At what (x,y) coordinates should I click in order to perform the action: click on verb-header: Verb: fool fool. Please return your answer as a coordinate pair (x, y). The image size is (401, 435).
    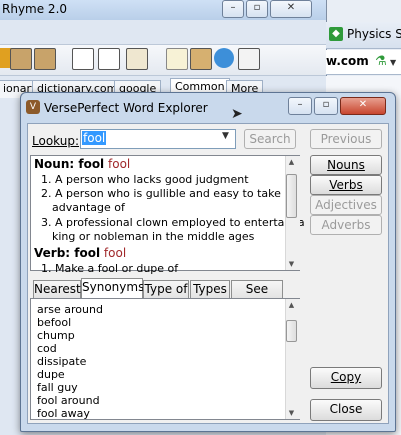
    Looking at the image, I should click on (80, 253).